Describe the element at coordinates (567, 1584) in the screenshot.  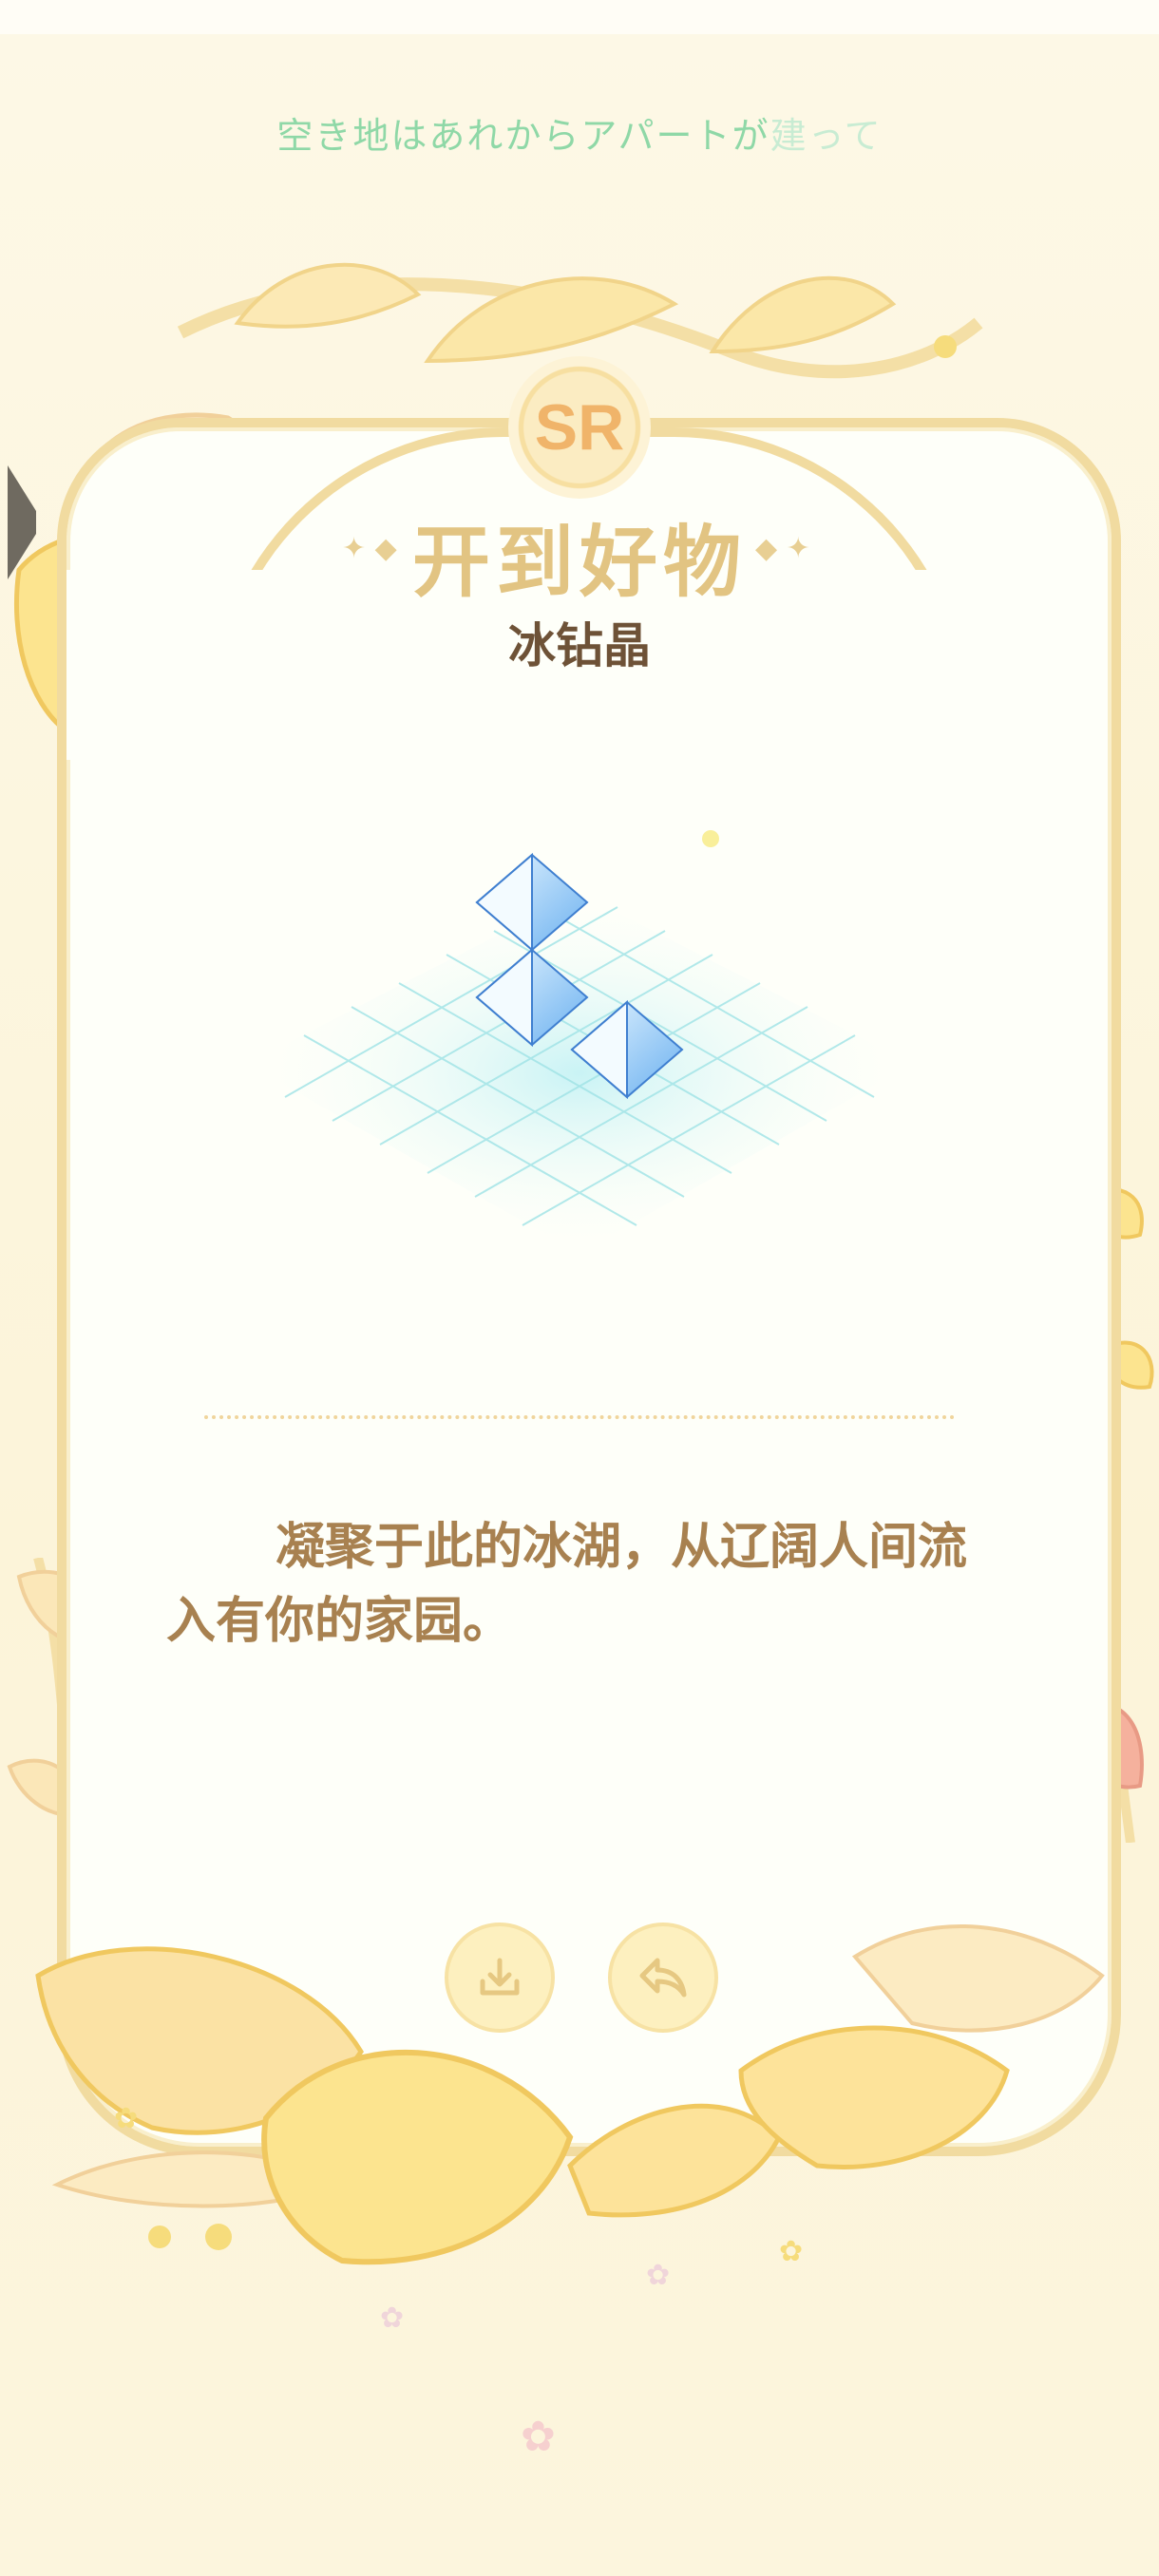
I see `item-description: 凝聚于此的冰湖，从辽阔人间流入有你的家园。` at that location.